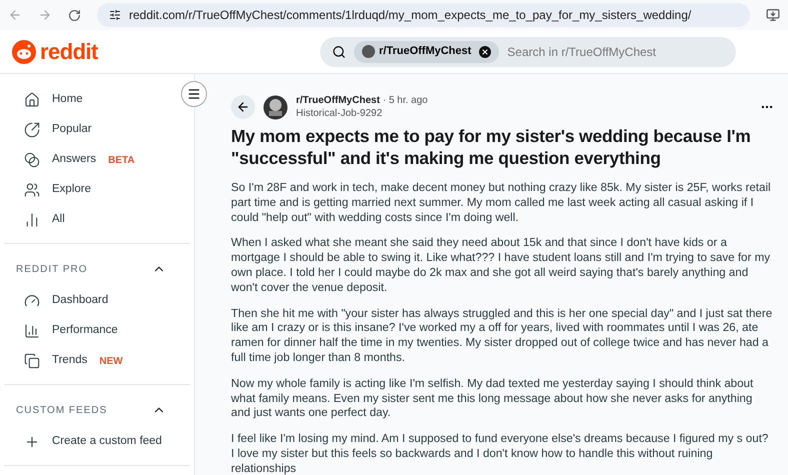 Image resolution: width=788 pixels, height=475 pixels. What do you see at coordinates (492, 399) in the screenshot?
I see `post-paragraph: Now my whole family is acting like I'm selfish. My dad texted me yesterday saying I should think about what family means. Even my sister sent me this long message about how she never asks for anything and just wants one perfect day.` at bounding box center [492, 399].